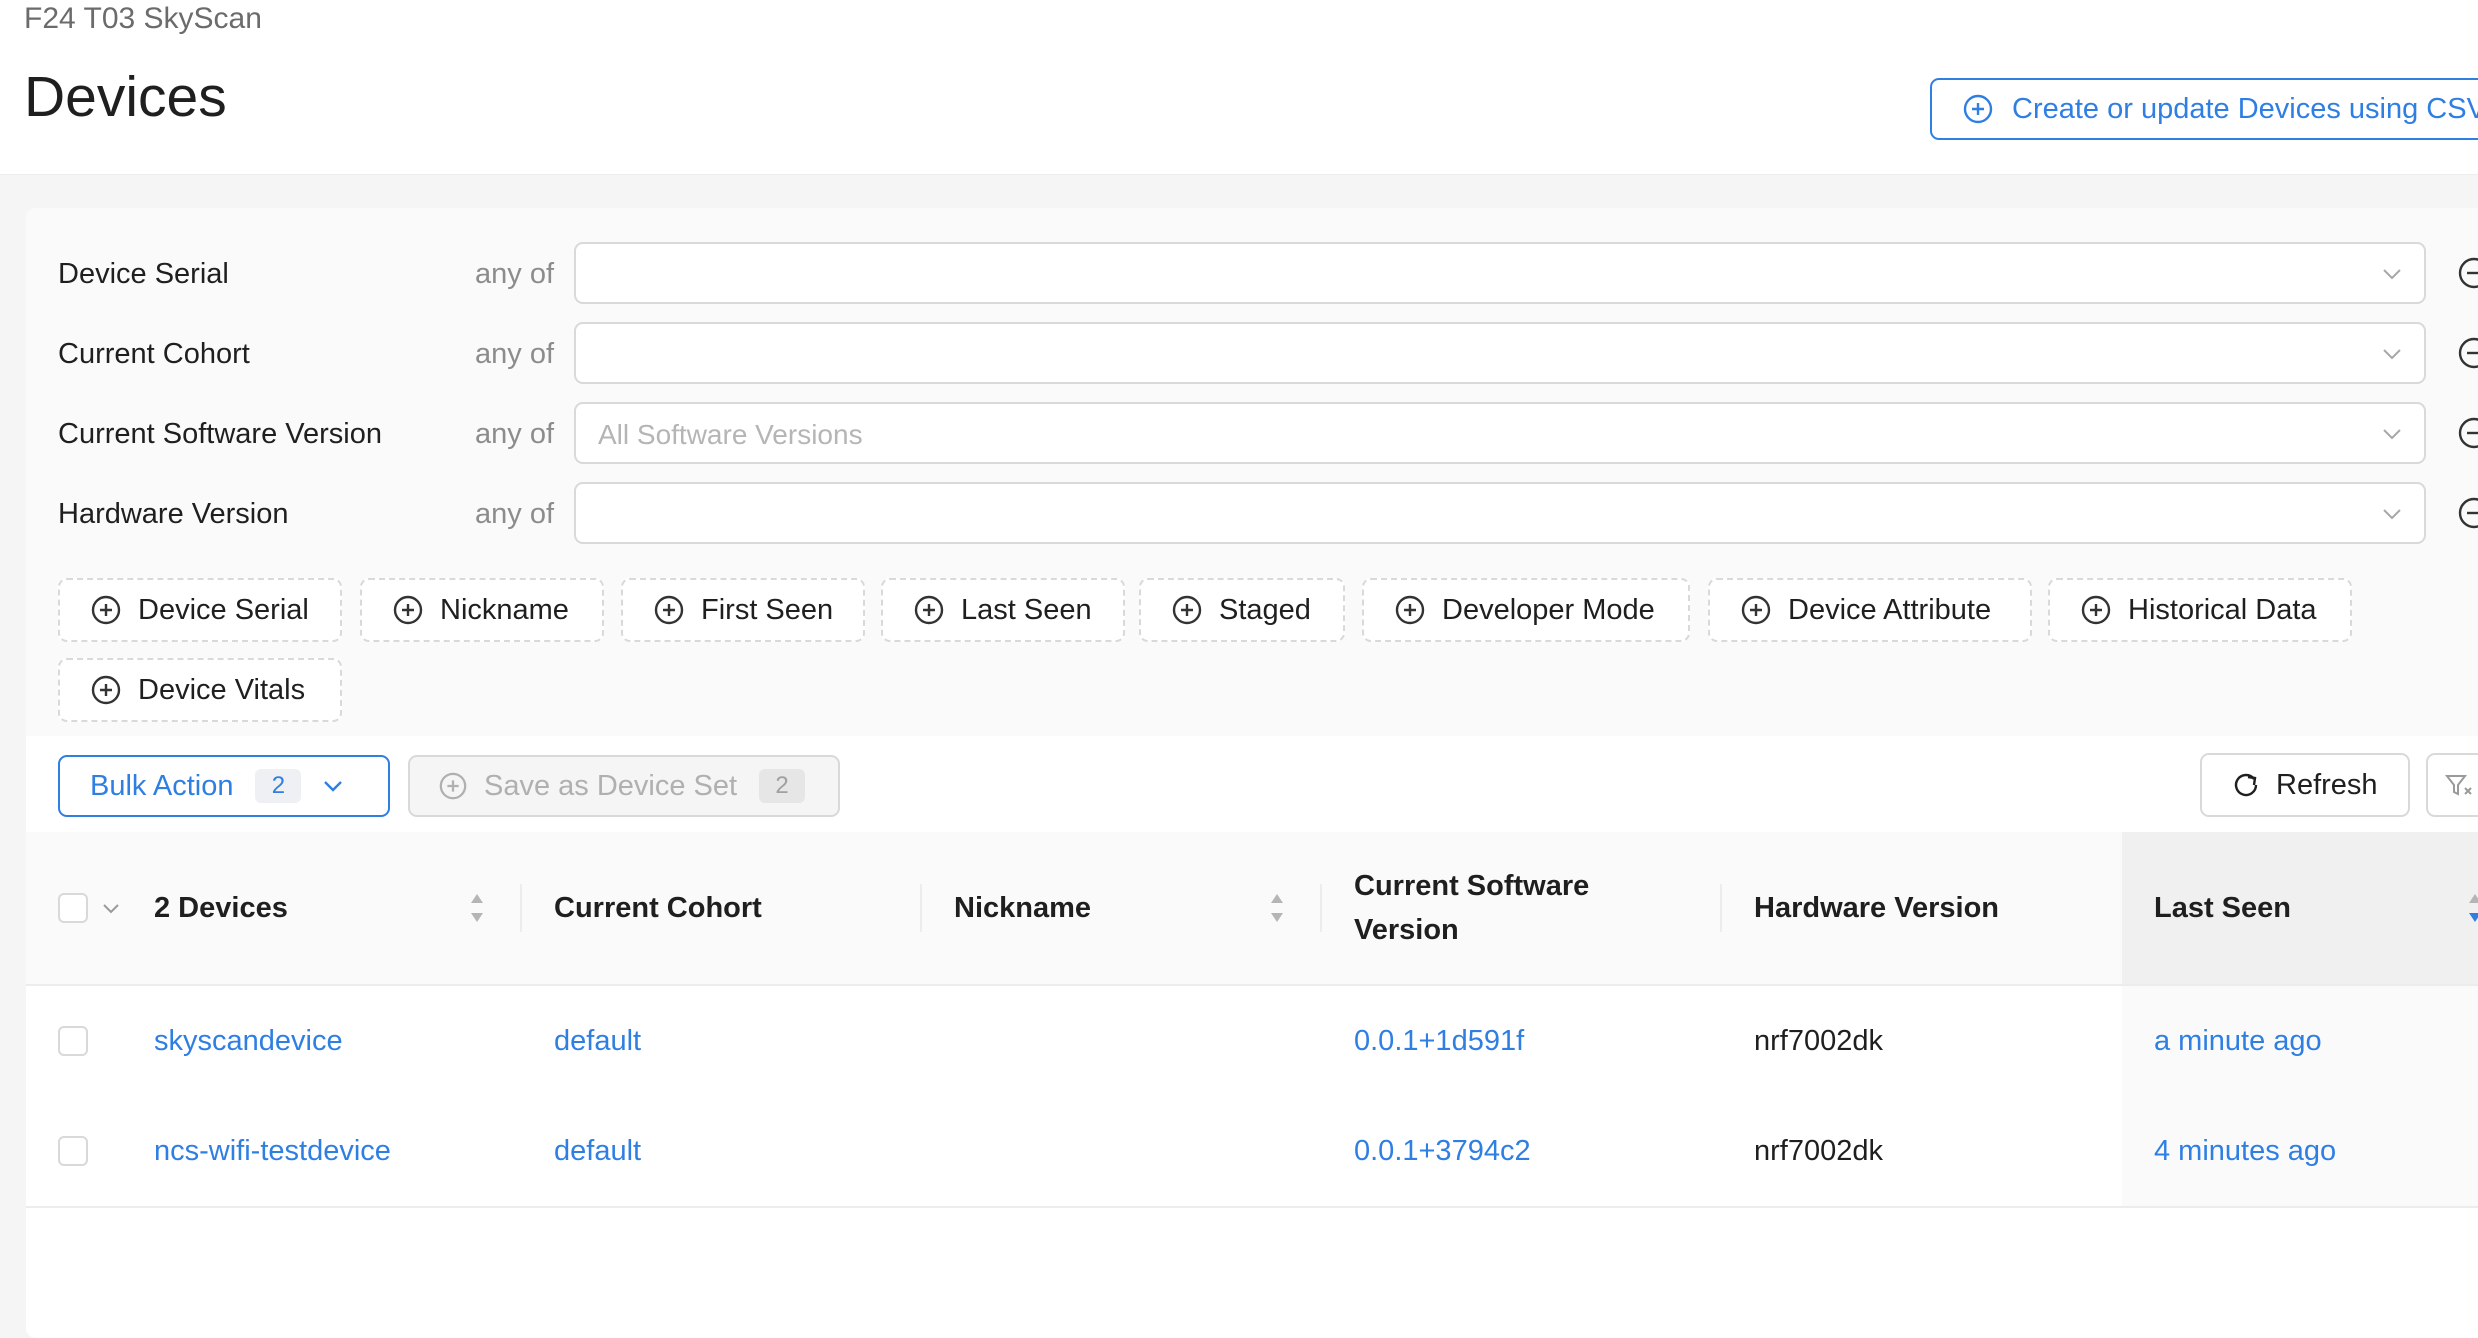  I want to click on add-filter-device-attribute: Device Attribute, so click(1870, 610).